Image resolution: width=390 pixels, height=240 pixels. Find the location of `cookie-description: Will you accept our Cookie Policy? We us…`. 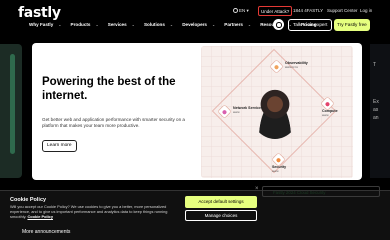

cookie-description: Will you accept our Cookie Policy? We us… is located at coordinates (89, 211).